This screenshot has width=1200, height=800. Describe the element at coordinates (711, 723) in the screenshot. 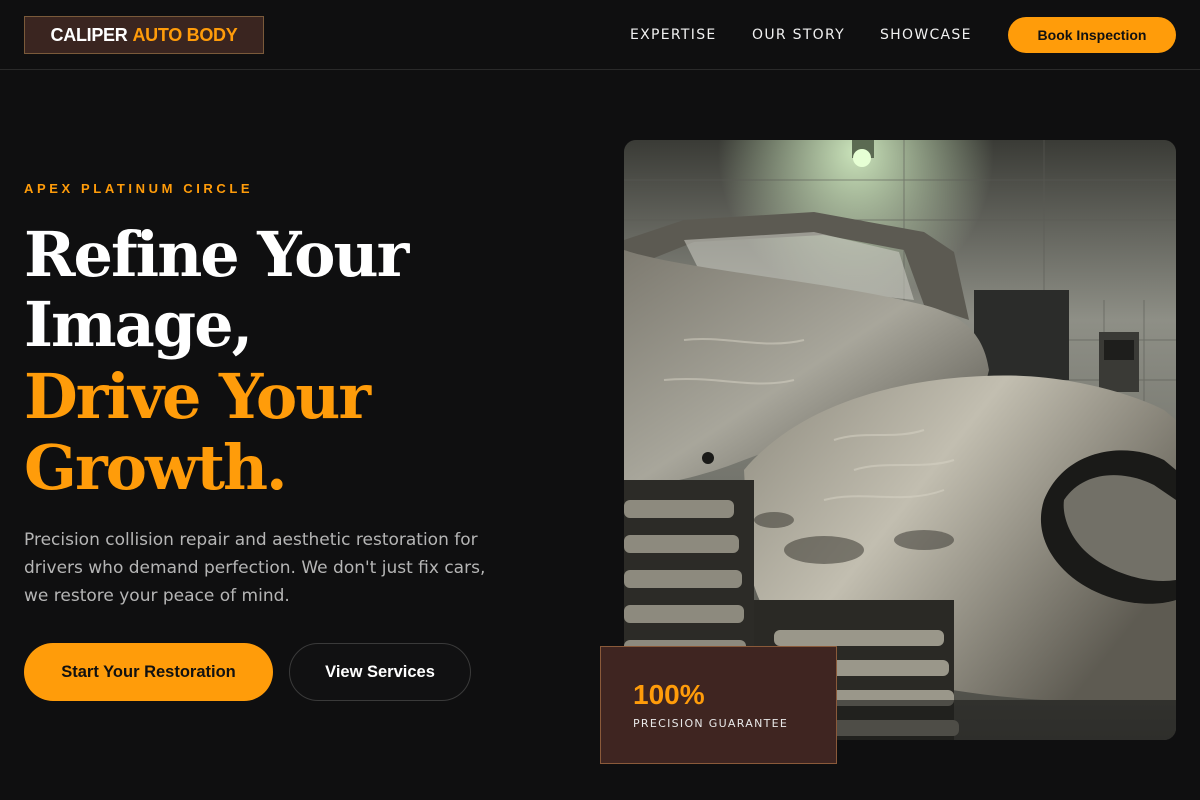

I see `stat-label: PRECISION GUARANTEE` at that location.